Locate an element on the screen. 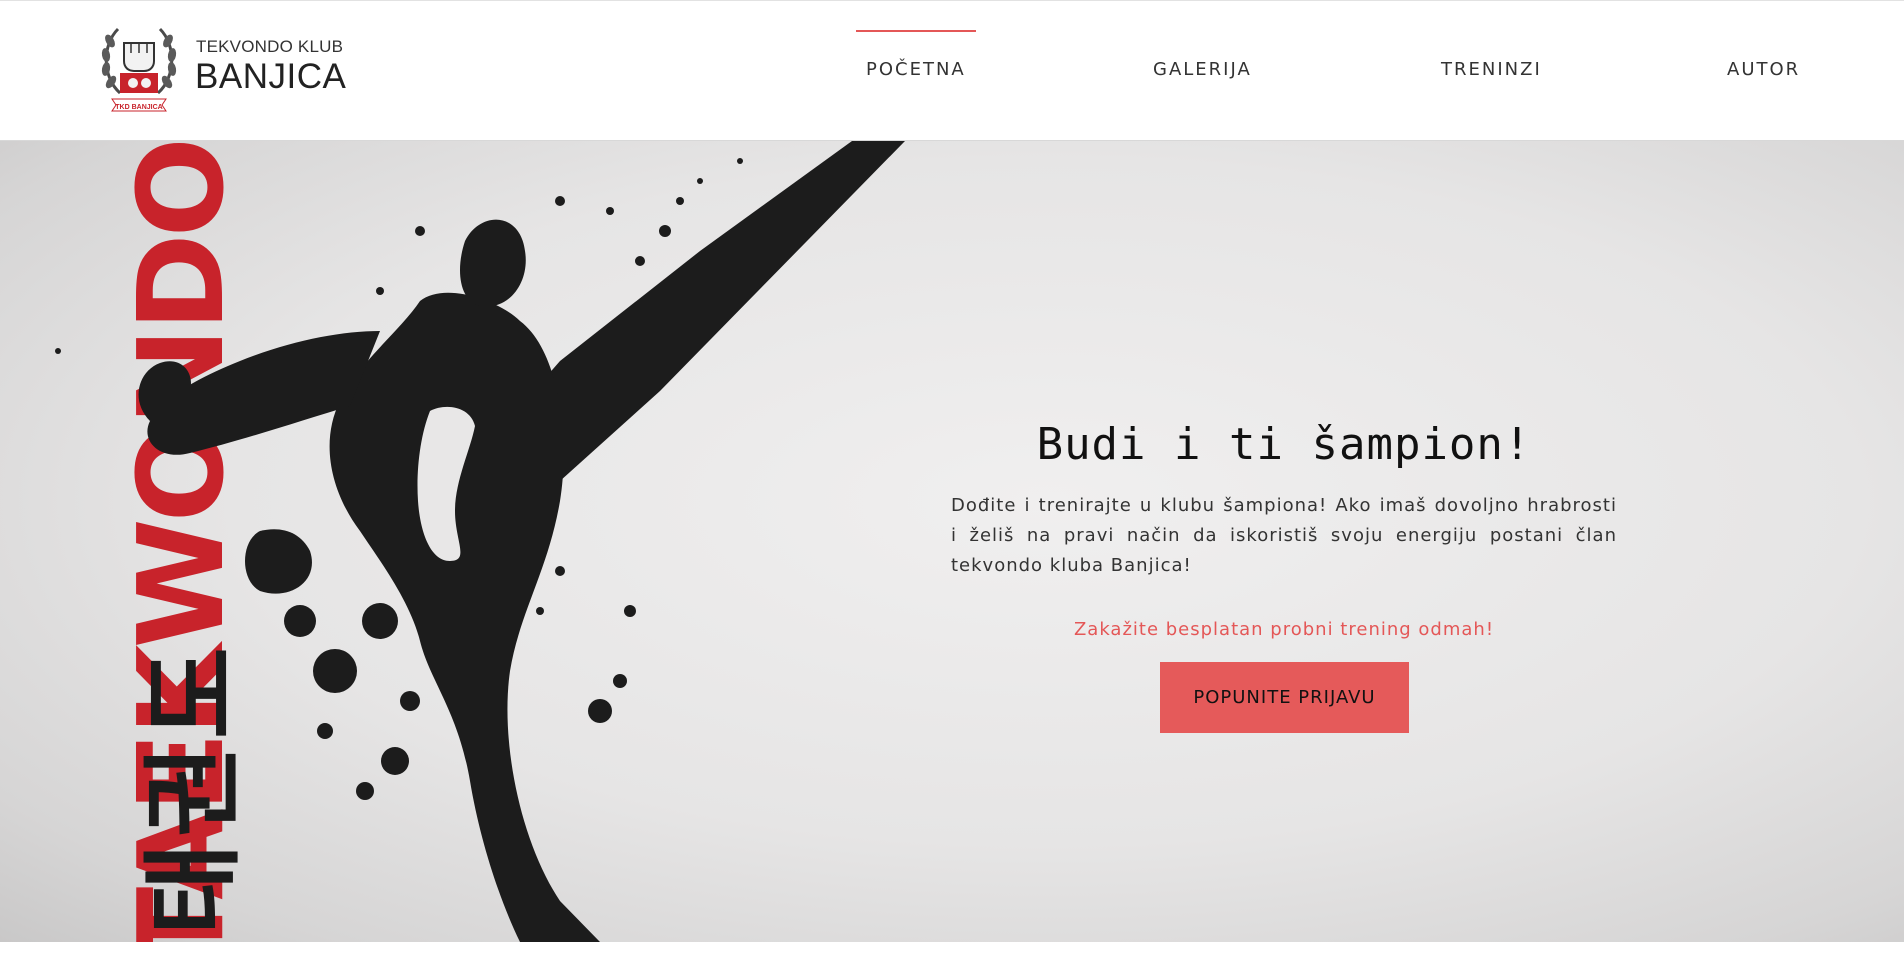  page-bottom-strip is located at coordinates (952, 956).